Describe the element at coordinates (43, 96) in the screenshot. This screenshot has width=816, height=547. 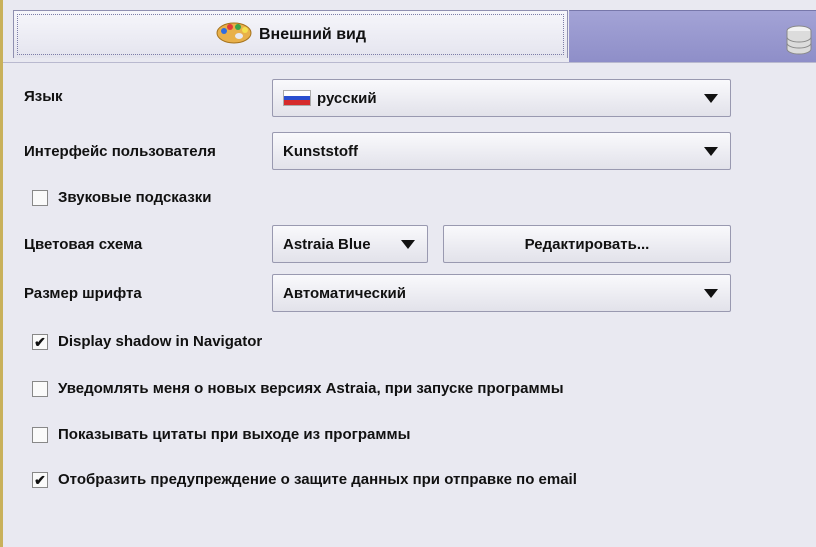
I see `language-label: Язык` at that location.